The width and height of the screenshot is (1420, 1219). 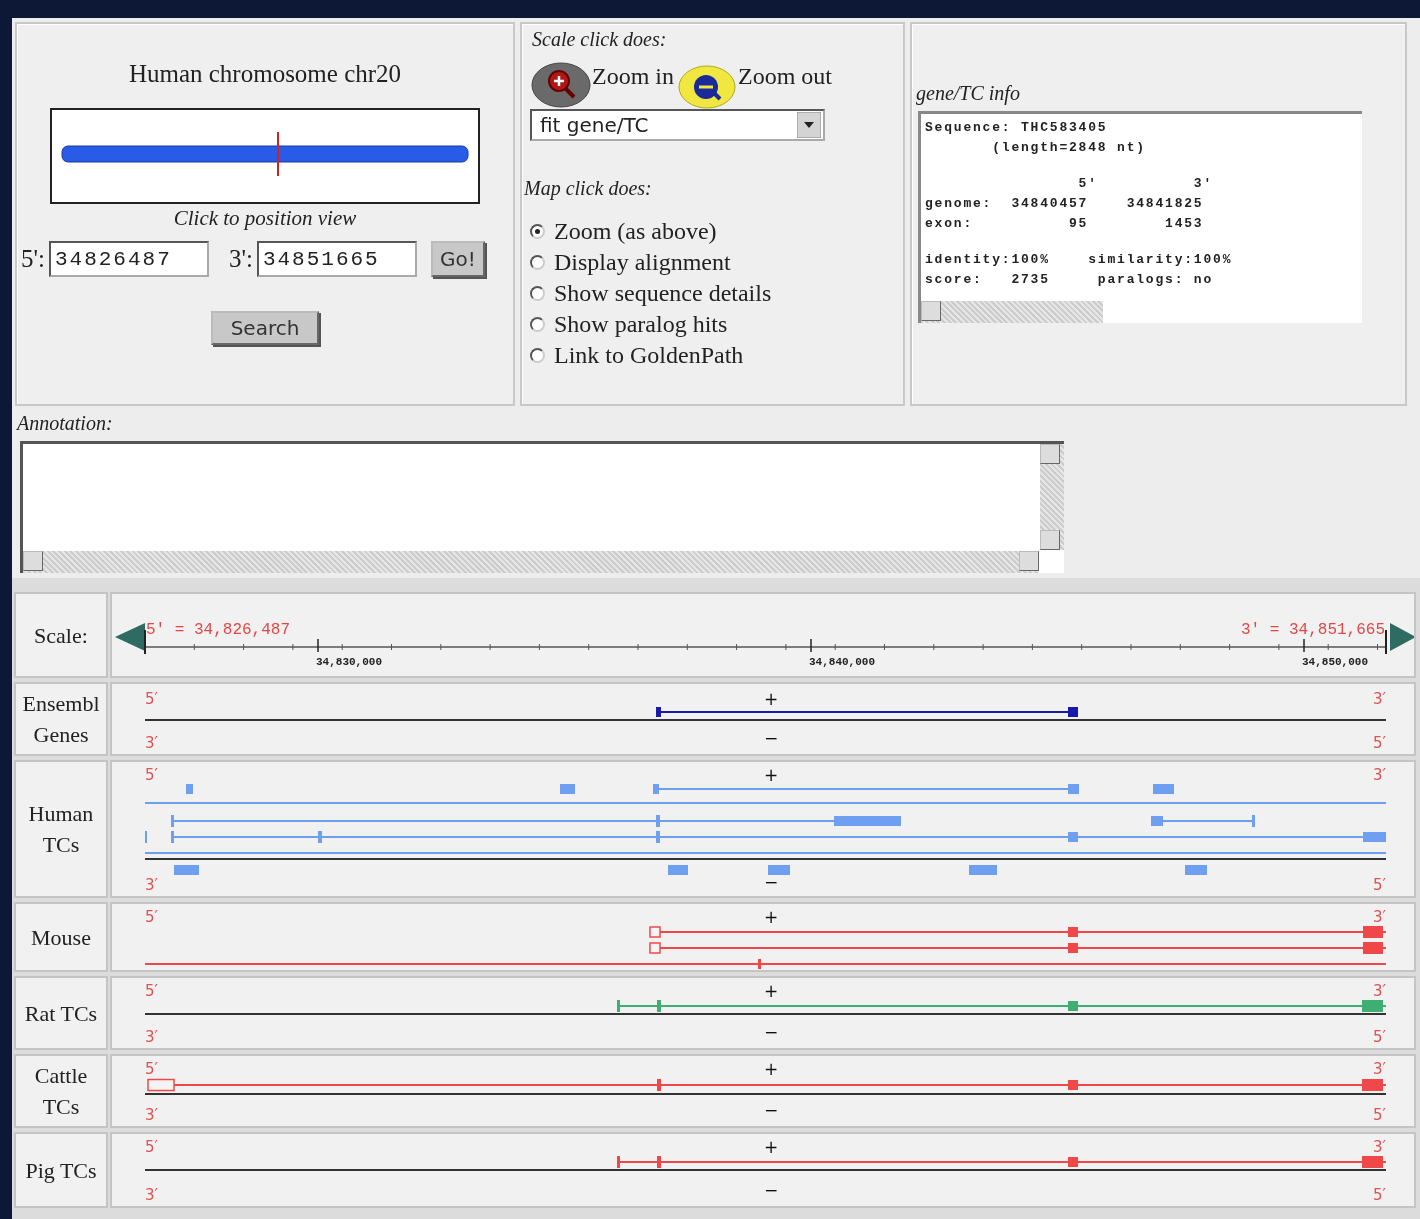 I want to click on end-input: 34851665, so click(x=336, y=259).